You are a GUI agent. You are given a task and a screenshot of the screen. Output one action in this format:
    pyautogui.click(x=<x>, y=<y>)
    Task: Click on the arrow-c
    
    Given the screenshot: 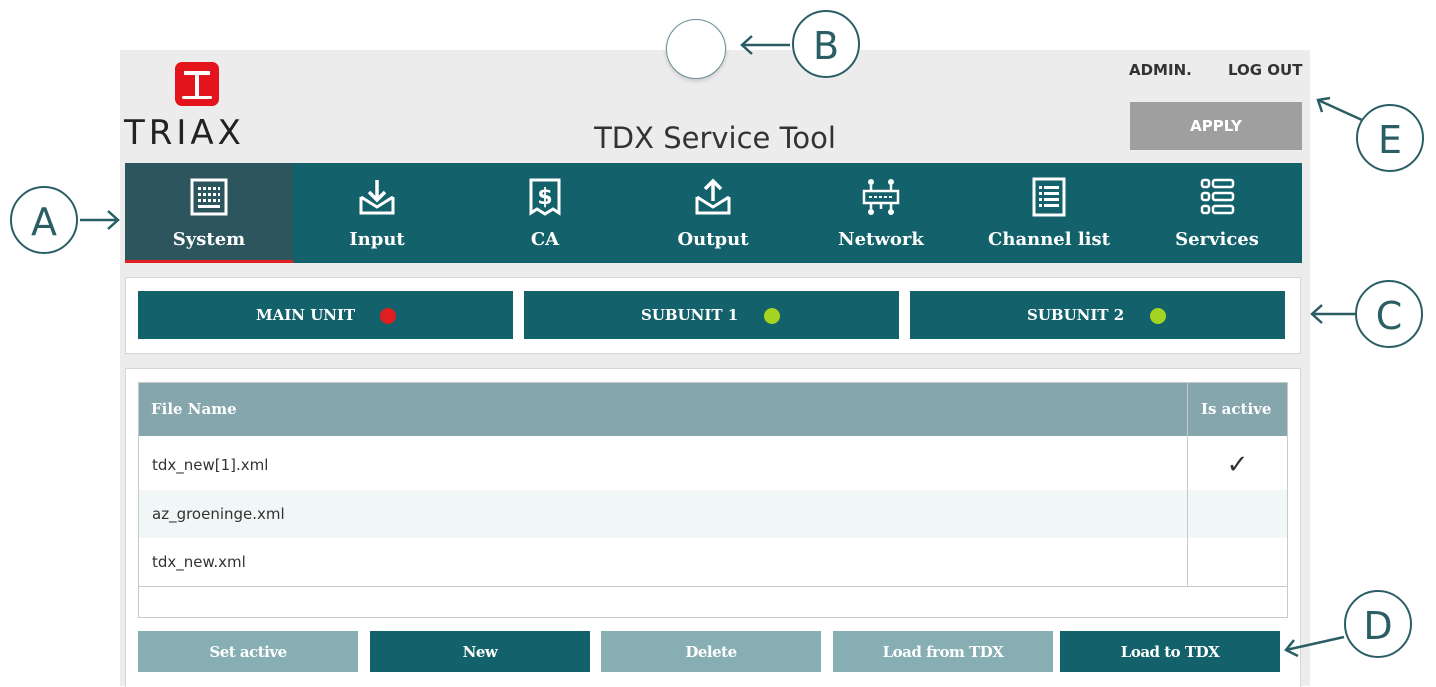 What is the action you would take?
    pyautogui.click(x=1333, y=314)
    